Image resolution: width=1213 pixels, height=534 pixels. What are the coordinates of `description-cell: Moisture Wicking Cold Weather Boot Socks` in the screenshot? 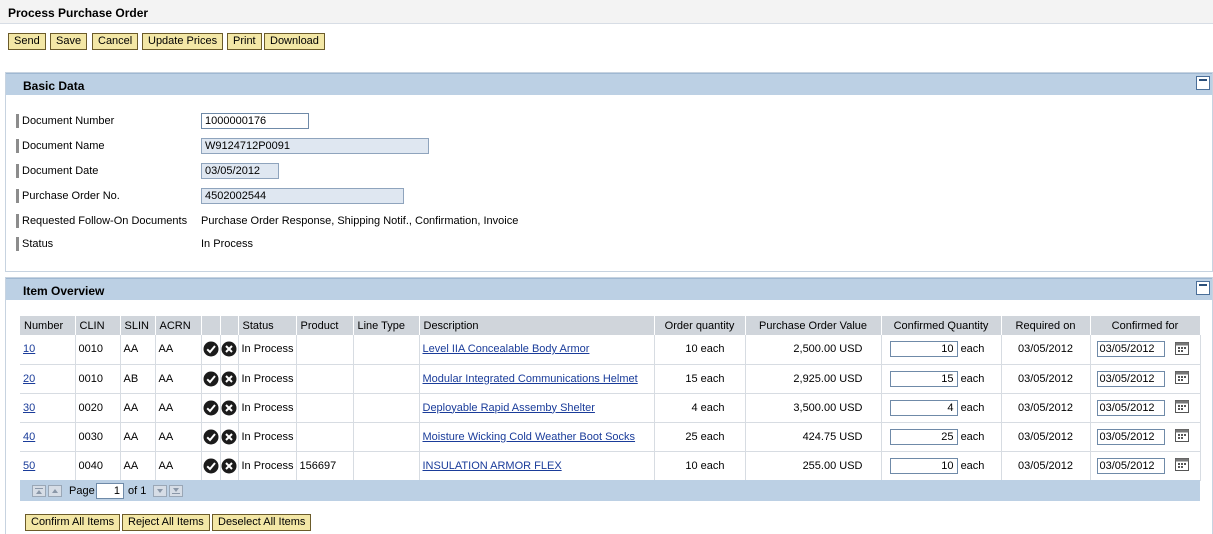 It's located at (537, 437).